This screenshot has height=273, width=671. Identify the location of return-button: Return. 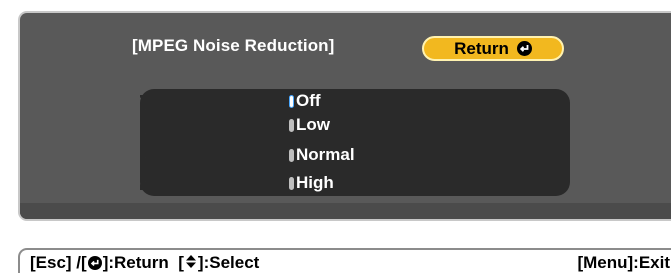
(493, 48).